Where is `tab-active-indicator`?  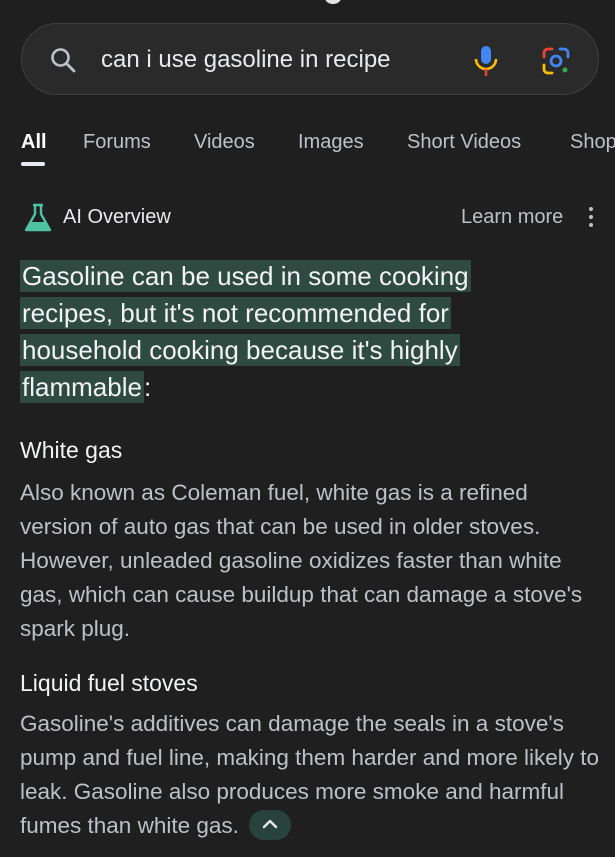
tab-active-indicator is located at coordinates (33, 164).